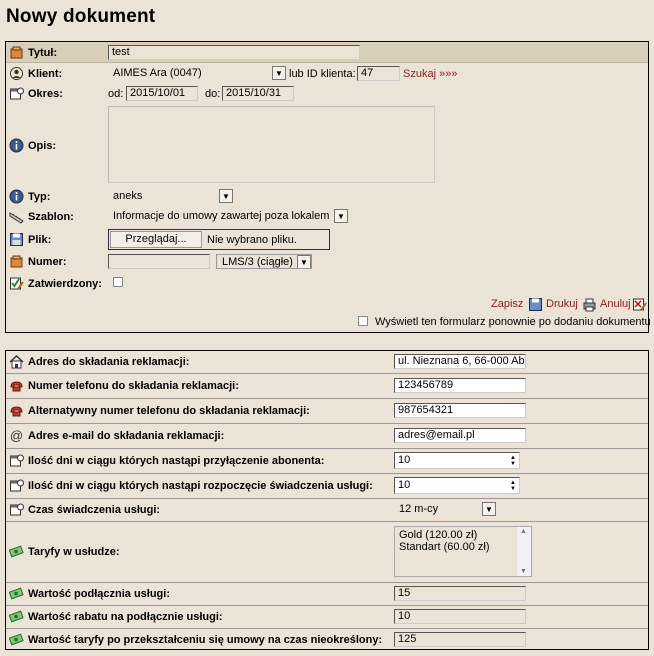  I want to click on period-label: Okres:, so click(45, 94).